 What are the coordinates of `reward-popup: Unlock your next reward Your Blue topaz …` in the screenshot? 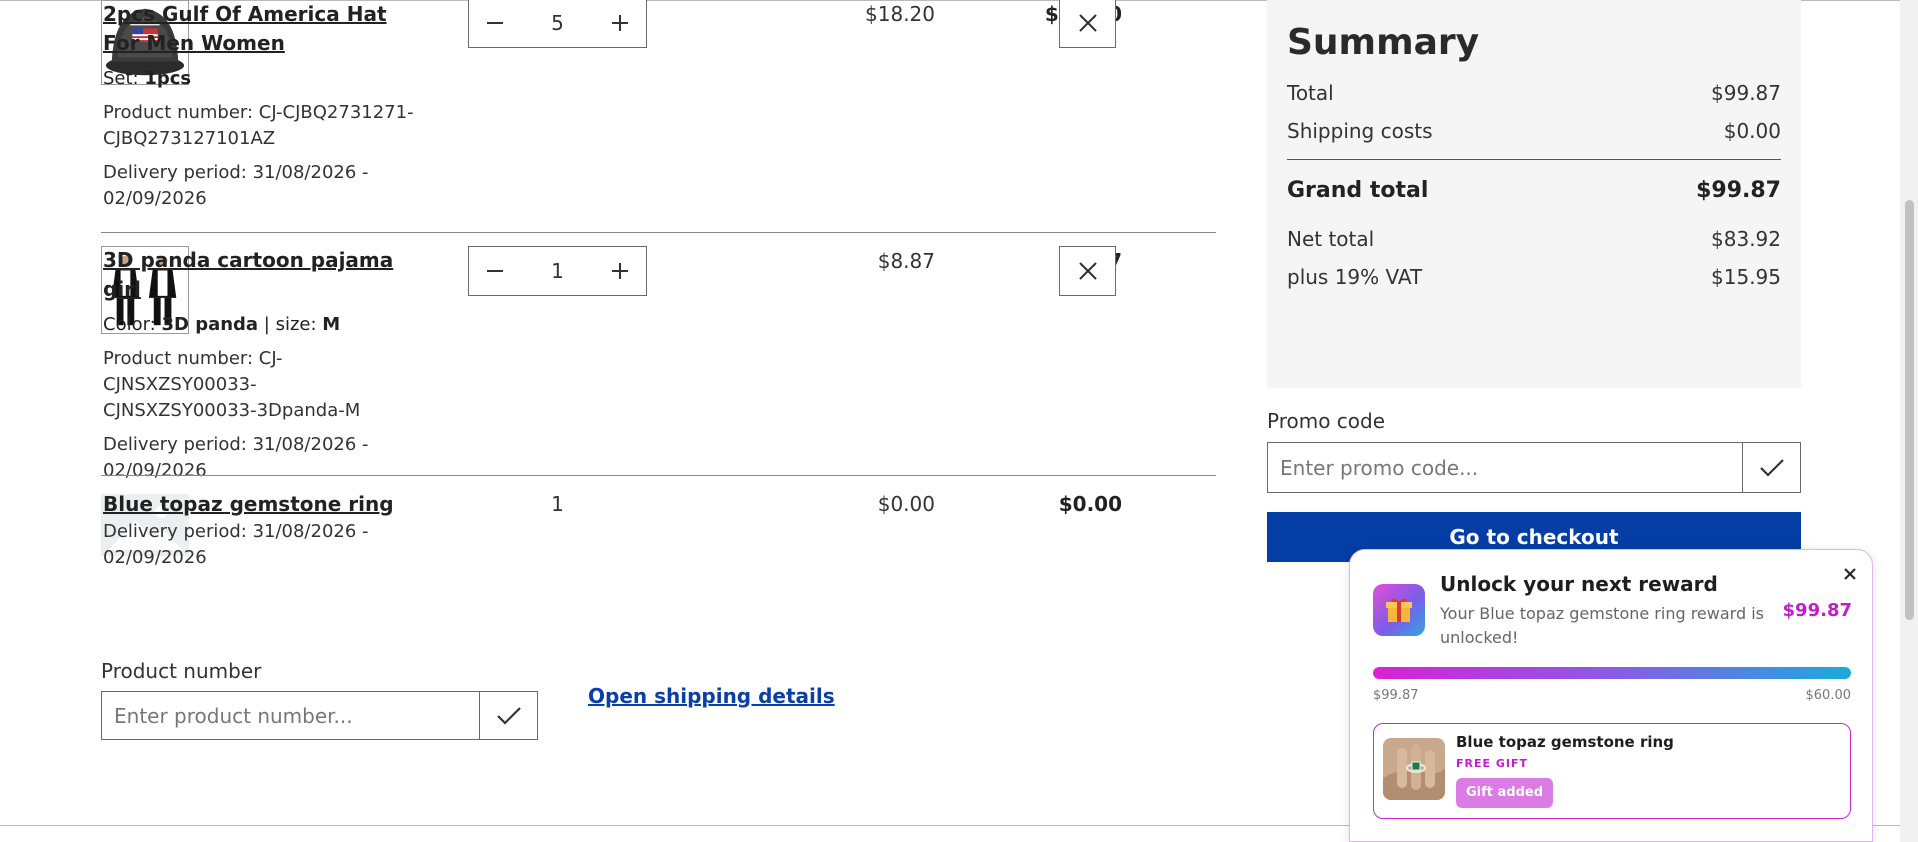 It's located at (1611, 695).